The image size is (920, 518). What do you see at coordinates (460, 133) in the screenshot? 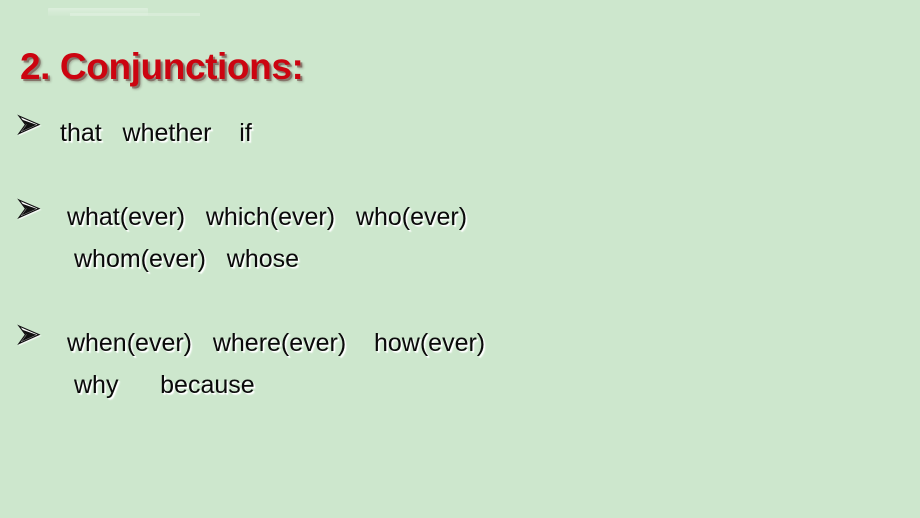
I see `list-item: that whether if` at bounding box center [460, 133].